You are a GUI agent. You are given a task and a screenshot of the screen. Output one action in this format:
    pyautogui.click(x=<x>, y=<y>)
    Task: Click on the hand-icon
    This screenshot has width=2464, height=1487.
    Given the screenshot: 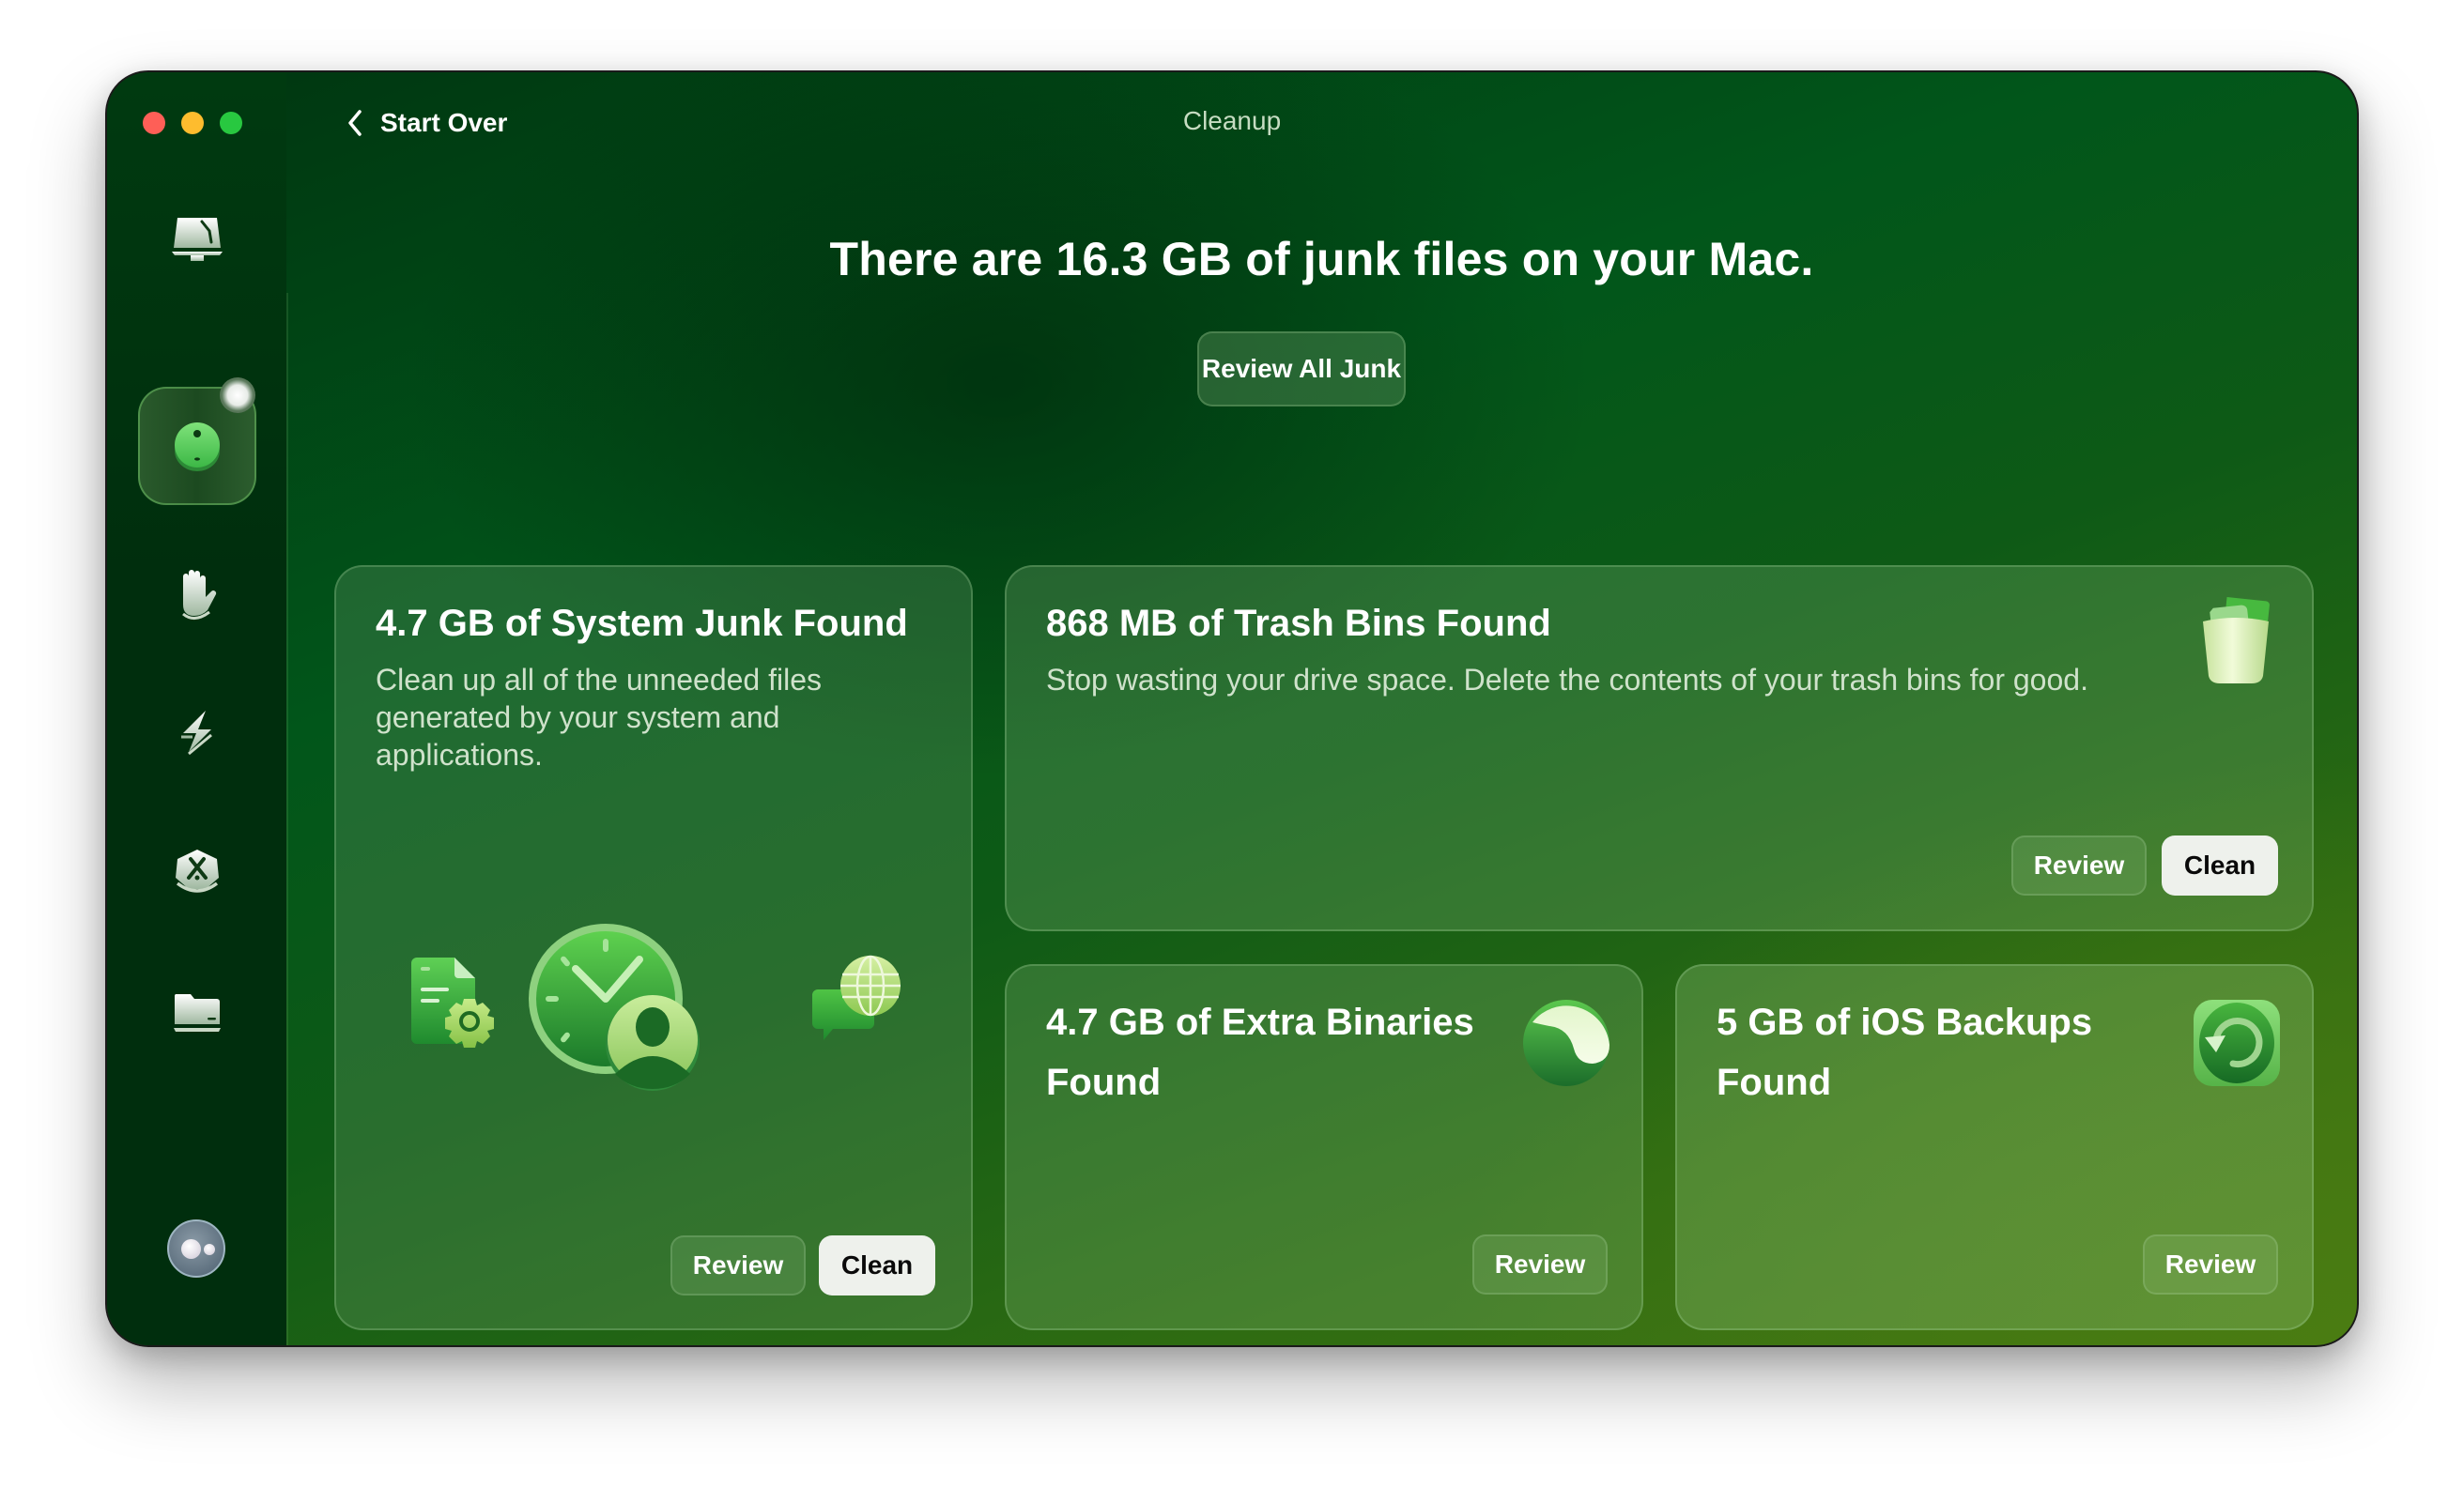 What is the action you would take?
    pyautogui.click(x=199, y=595)
    